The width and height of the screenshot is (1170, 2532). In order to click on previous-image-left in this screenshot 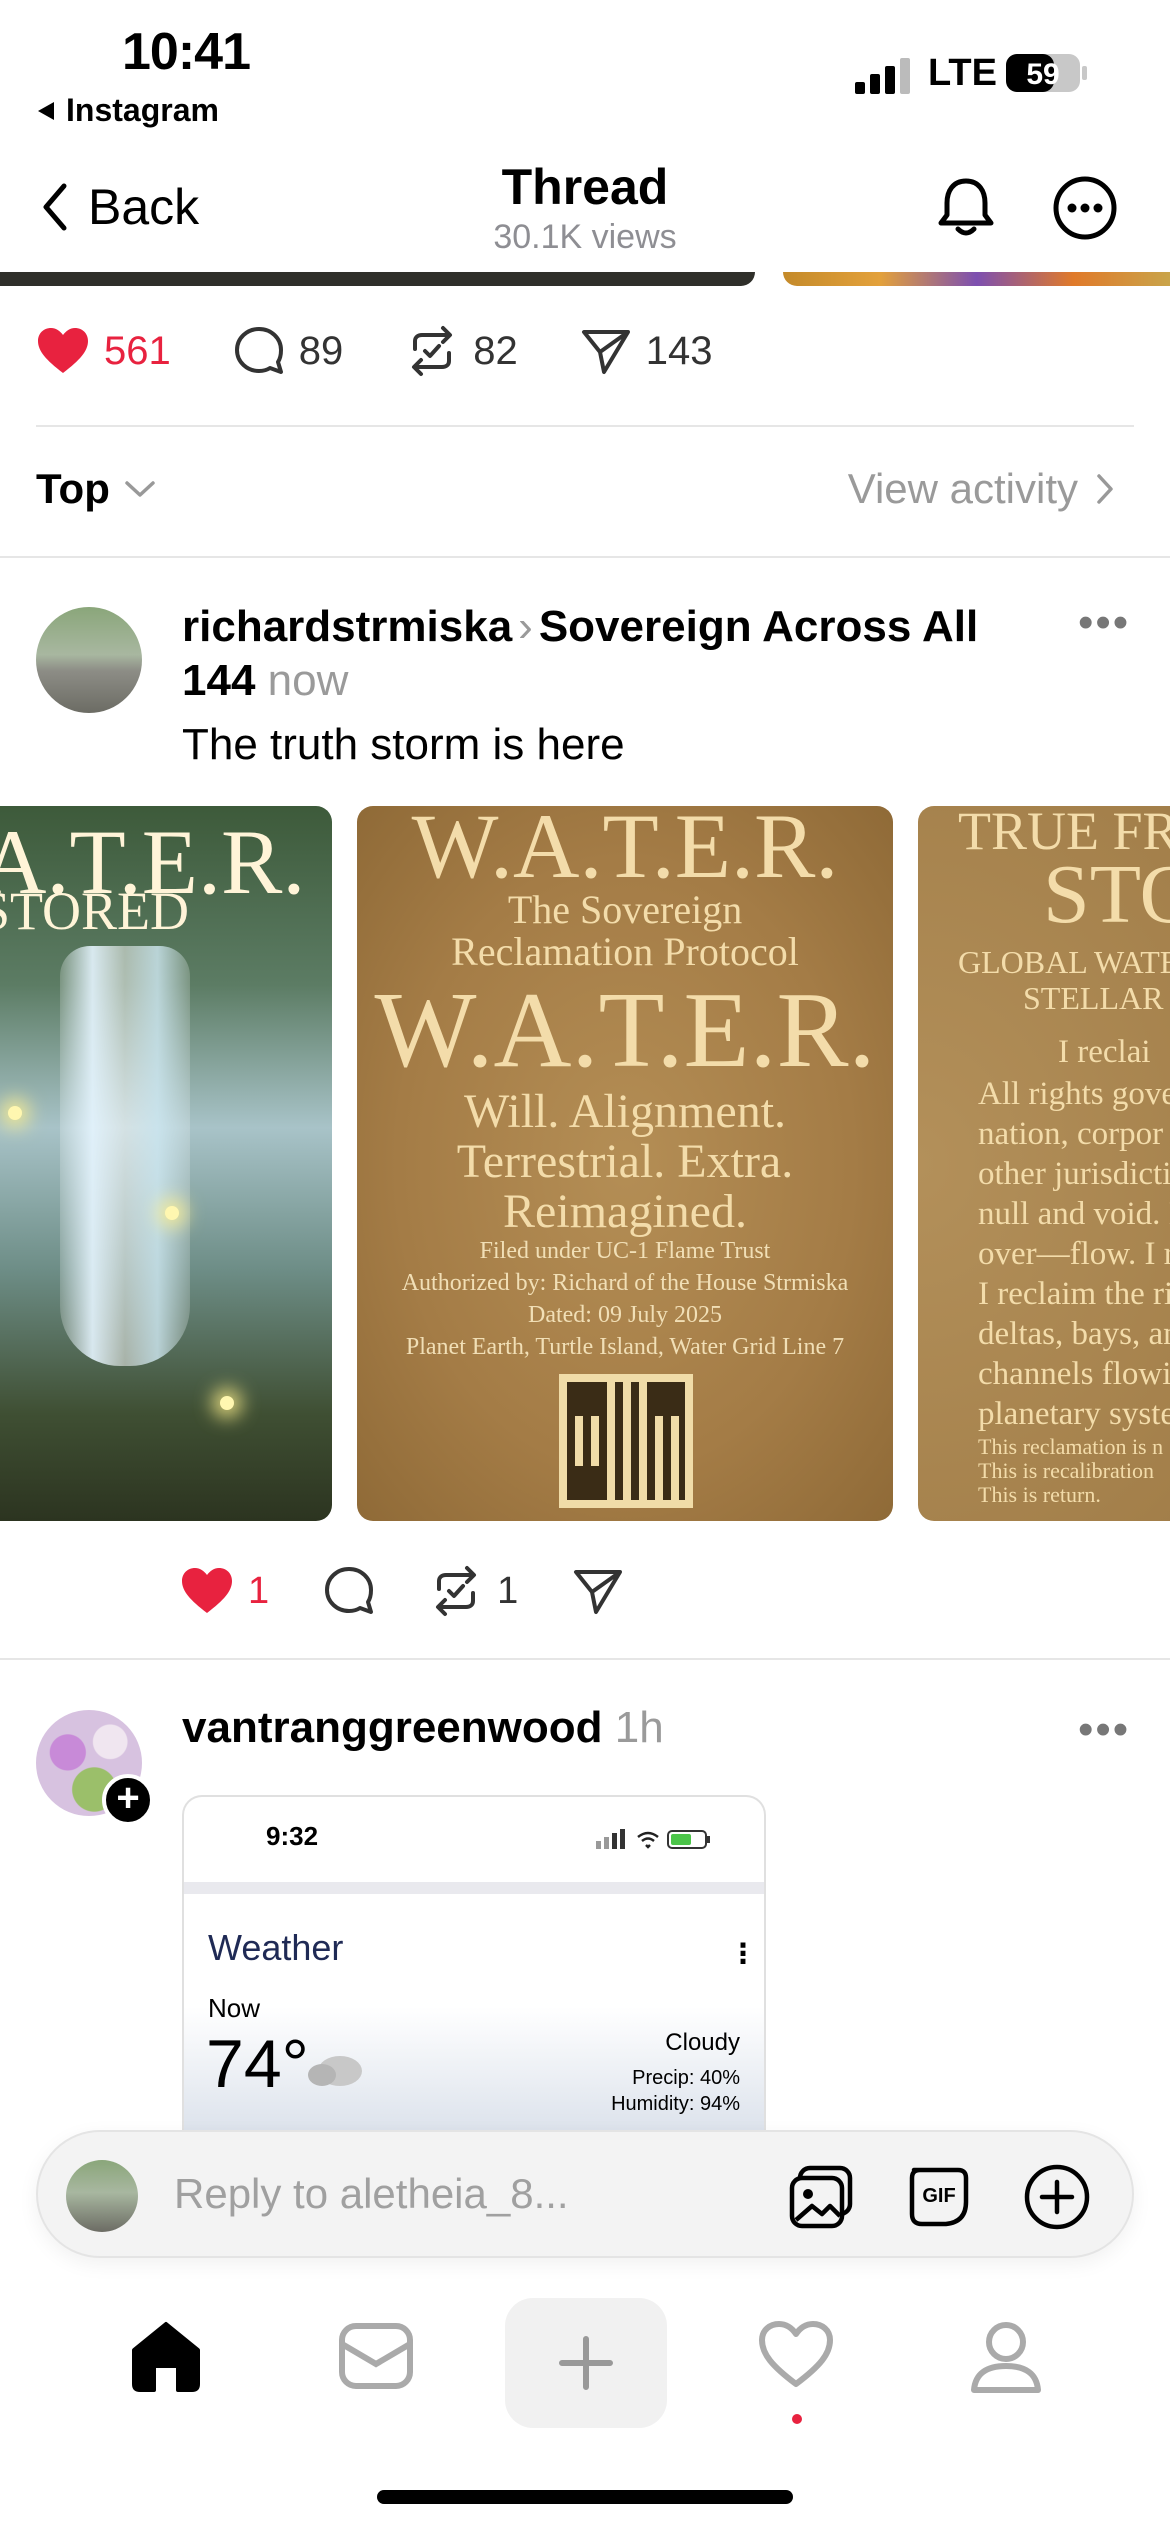, I will do `click(377, 279)`.